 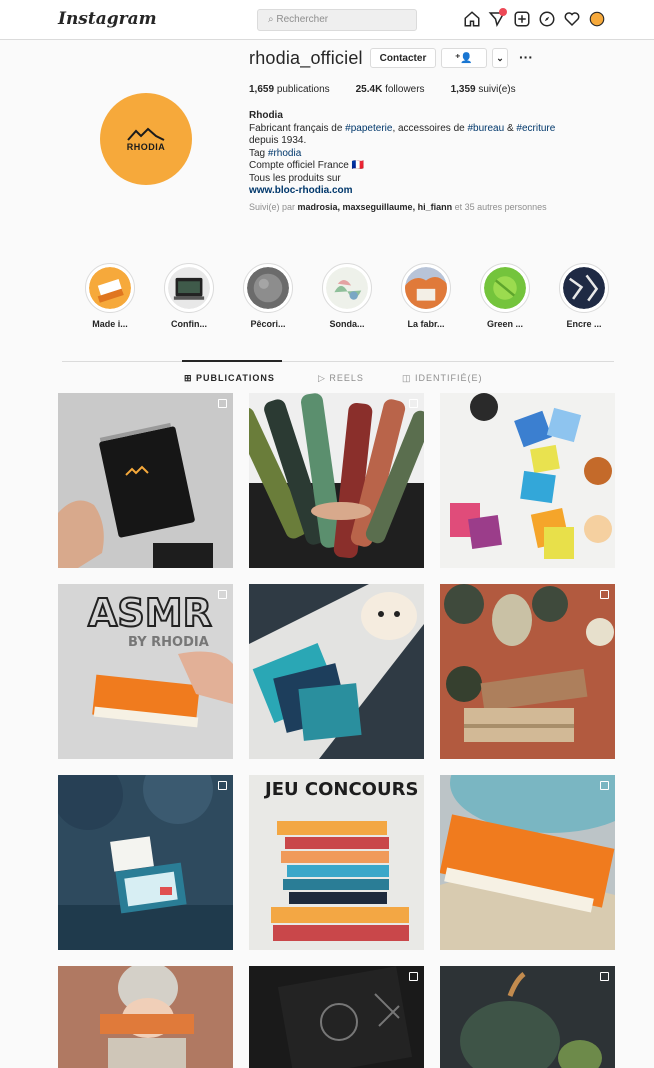 I want to click on direct-message-icon, so click(x=497, y=18).